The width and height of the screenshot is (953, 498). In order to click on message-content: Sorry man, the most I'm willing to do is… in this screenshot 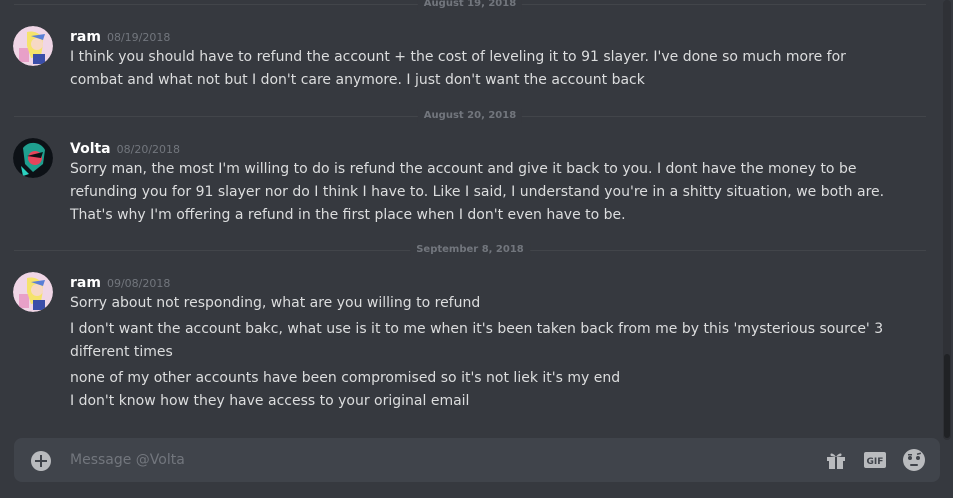, I will do `click(485, 192)`.